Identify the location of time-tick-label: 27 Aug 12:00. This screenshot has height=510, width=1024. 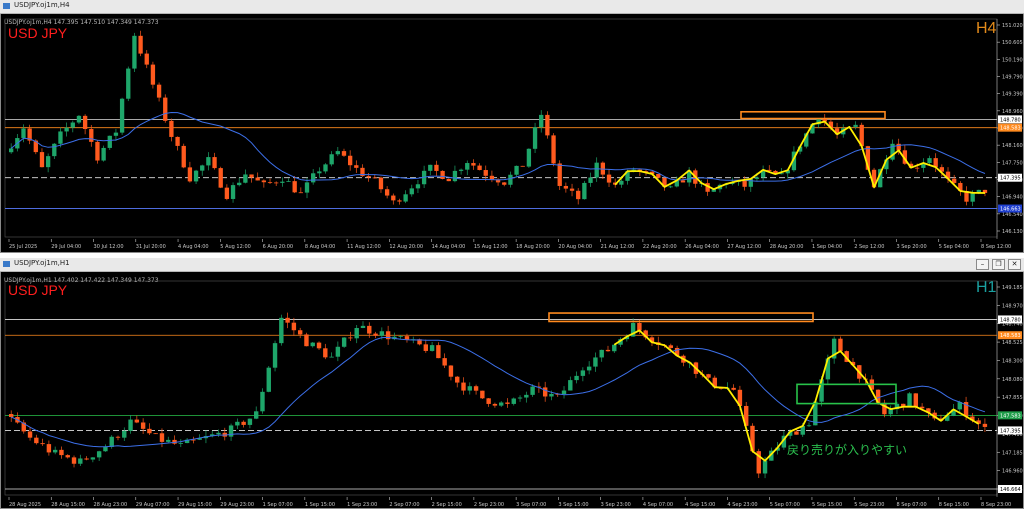
(744, 247).